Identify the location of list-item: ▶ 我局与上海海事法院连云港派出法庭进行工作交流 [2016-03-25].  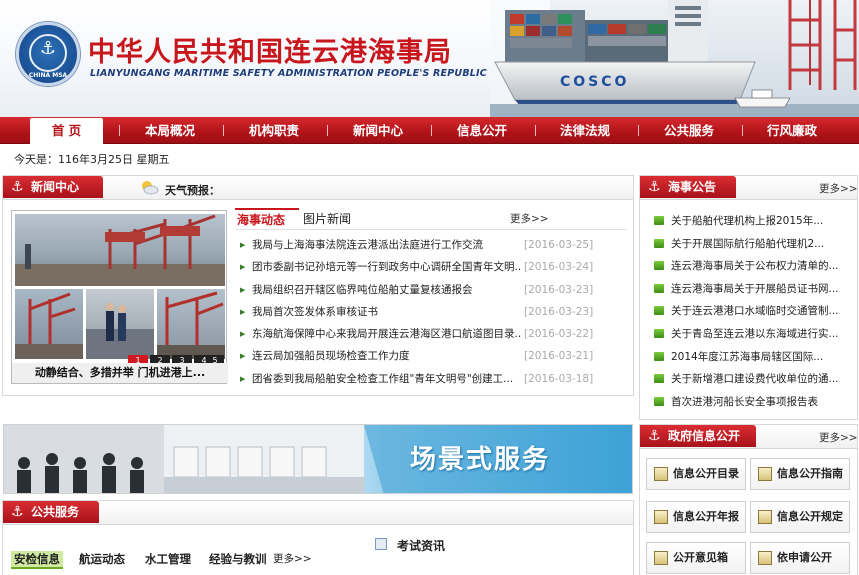
(434, 245).